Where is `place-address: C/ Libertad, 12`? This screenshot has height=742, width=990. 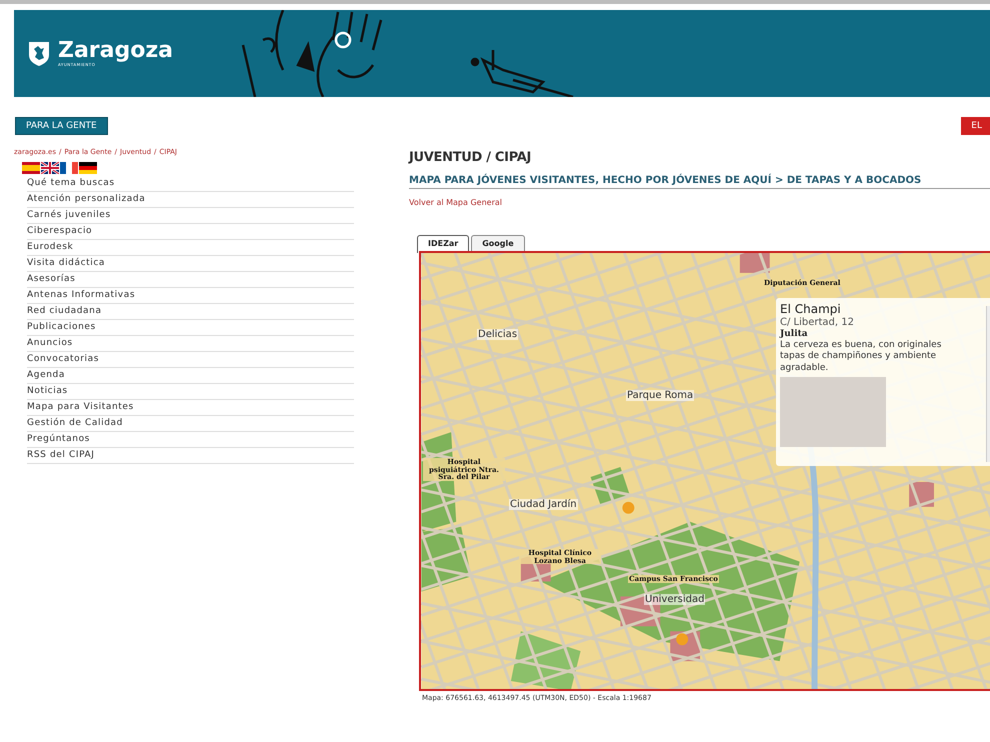
place-address: C/ Libertad, 12 is located at coordinates (817, 322).